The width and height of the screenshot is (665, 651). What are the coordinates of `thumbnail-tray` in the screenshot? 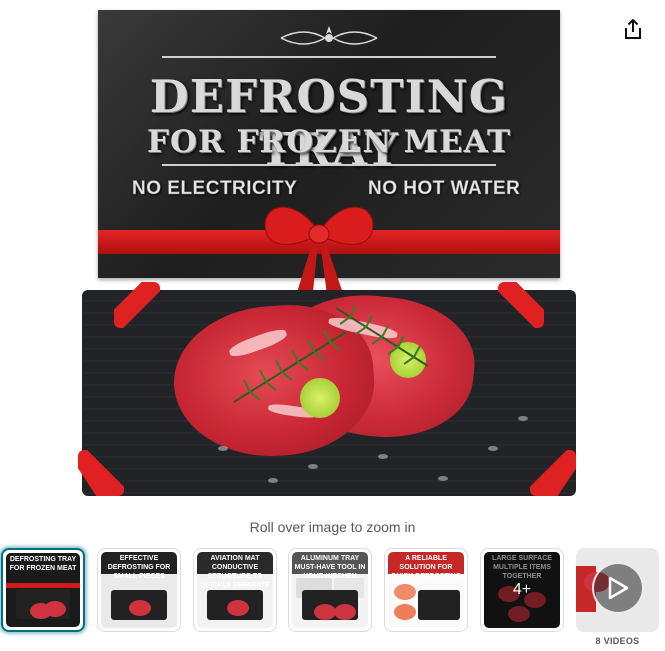 It's located at (439, 605).